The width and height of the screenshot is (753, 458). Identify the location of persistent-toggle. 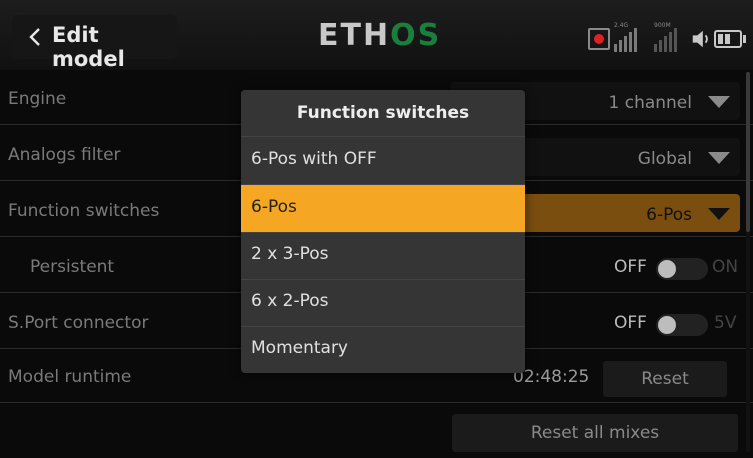
(682, 269).